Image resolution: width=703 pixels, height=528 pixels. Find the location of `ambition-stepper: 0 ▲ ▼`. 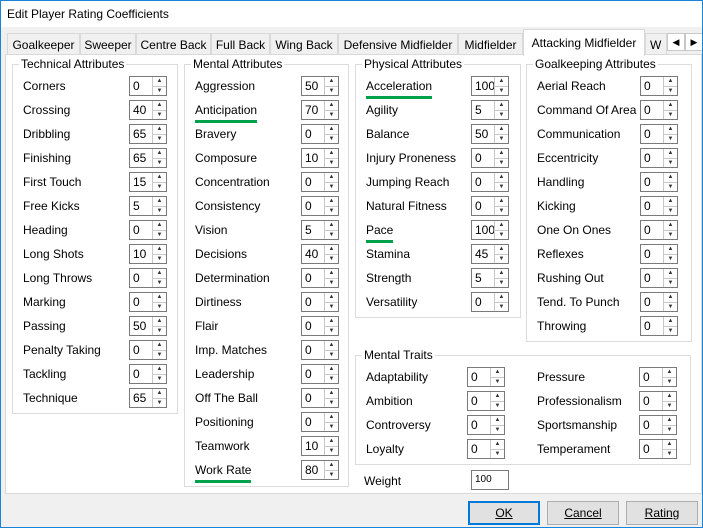

ambition-stepper: 0 ▲ ▼ is located at coordinates (486, 401).